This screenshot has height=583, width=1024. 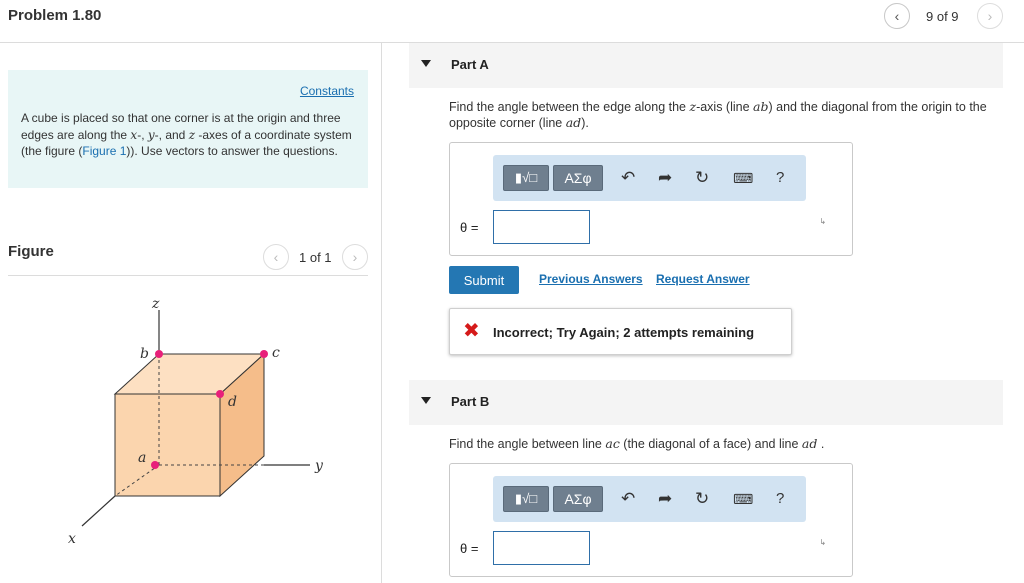 What do you see at coordinates (706, 65) in the screenshot?
I see `part-a-header: Part A` at bounding box center [706, 65].